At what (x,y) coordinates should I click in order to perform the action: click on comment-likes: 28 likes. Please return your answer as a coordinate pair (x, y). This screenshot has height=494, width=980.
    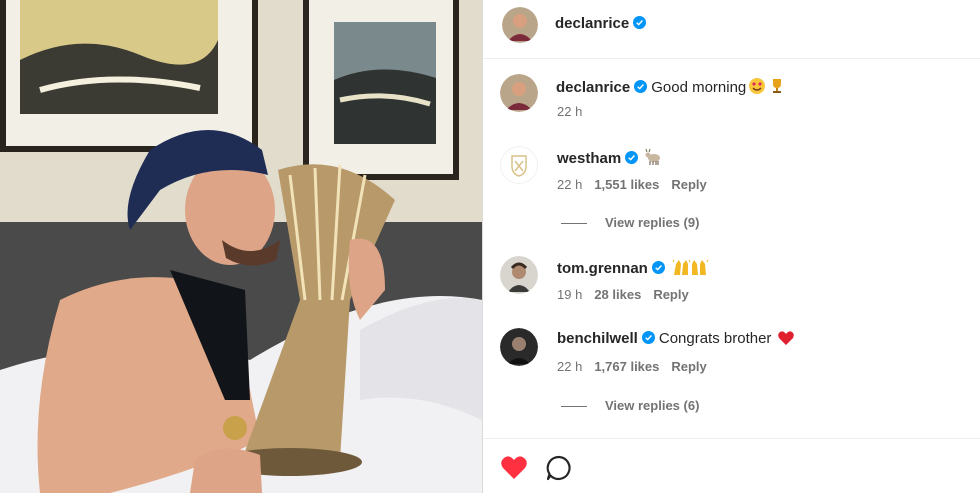
    Looking at the image, I should click on (617, 294).